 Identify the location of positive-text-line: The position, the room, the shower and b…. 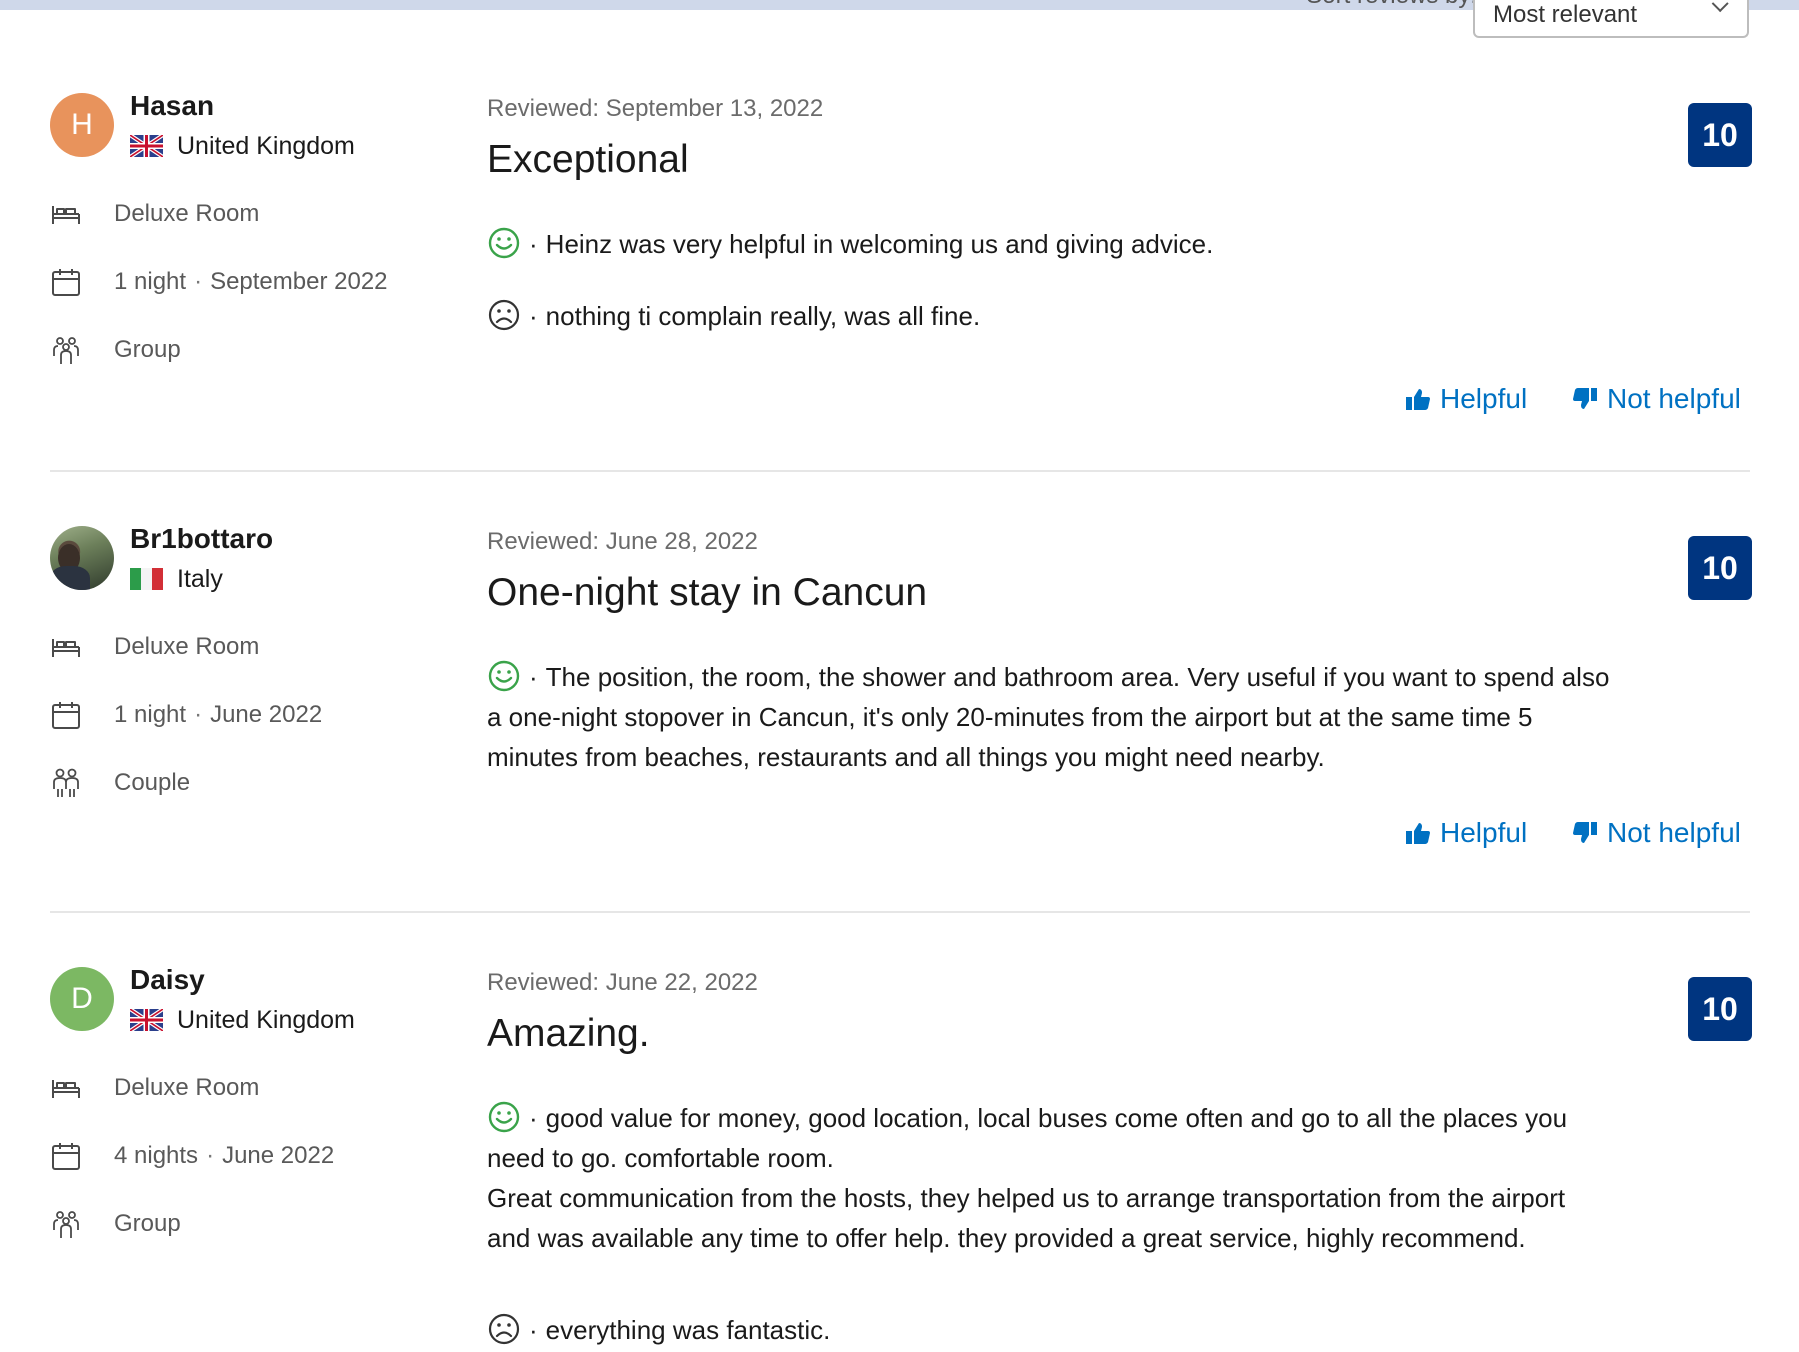
(1077, 677).